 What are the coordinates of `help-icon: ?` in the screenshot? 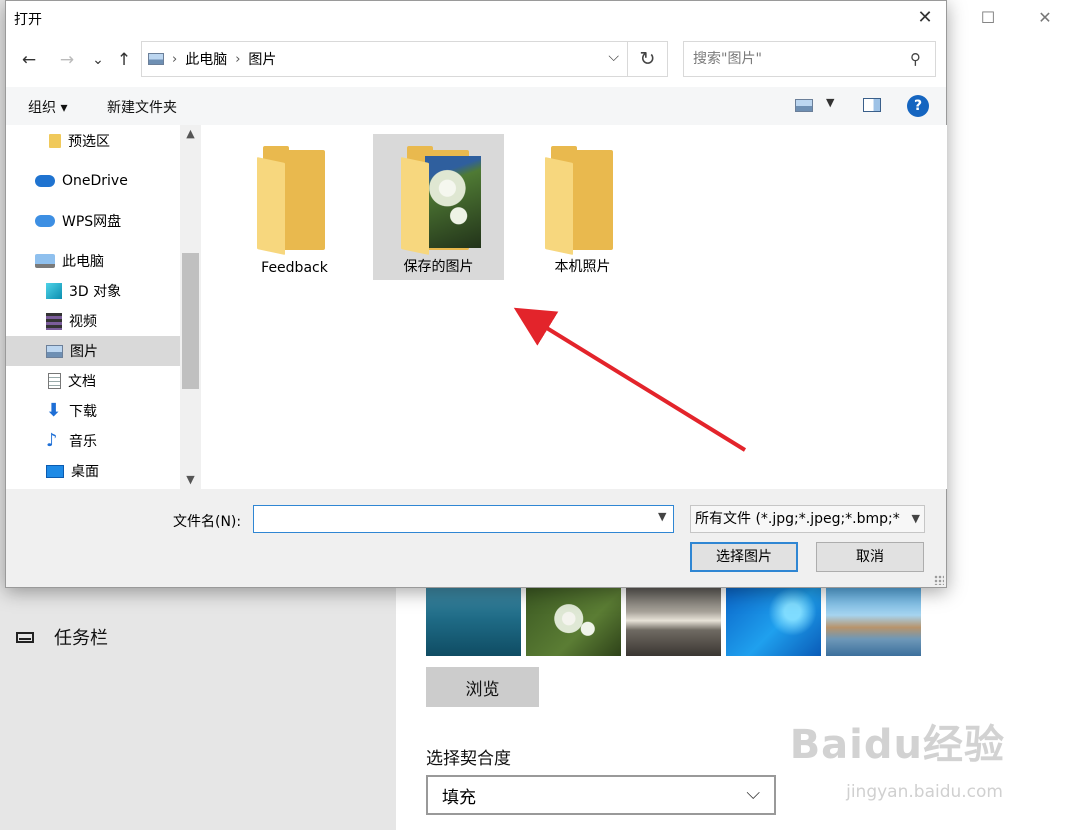 It's located at (918, 106).